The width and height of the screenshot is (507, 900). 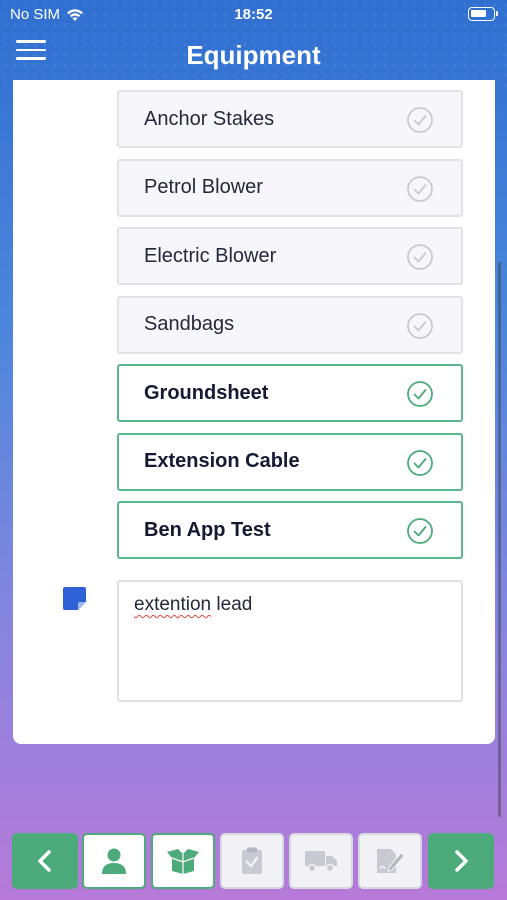 I want to click on clipboard-check-icon, so click(x=252, y=860).